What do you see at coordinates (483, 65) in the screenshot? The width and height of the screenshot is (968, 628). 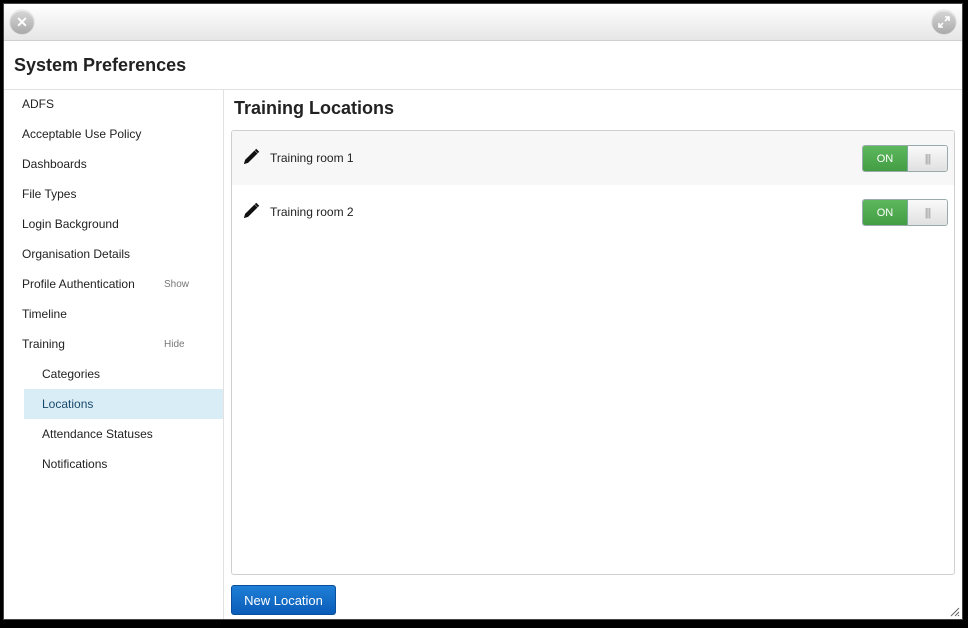 I see `page-header: System Preferences` at bounding box center [483, 65].